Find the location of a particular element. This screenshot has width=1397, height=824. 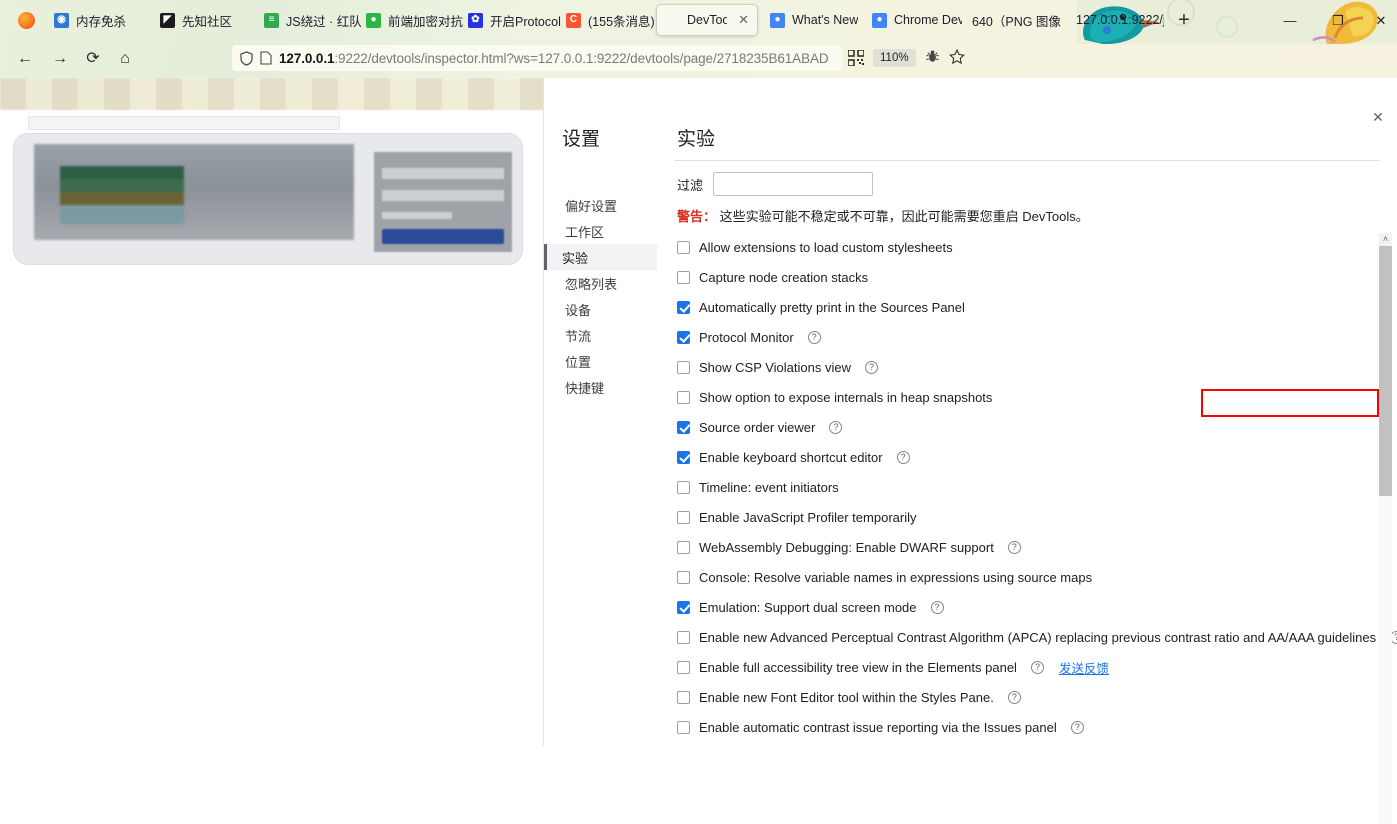

scrollbar-up-arrow: ˄ is located at coordinates (1385, 239).